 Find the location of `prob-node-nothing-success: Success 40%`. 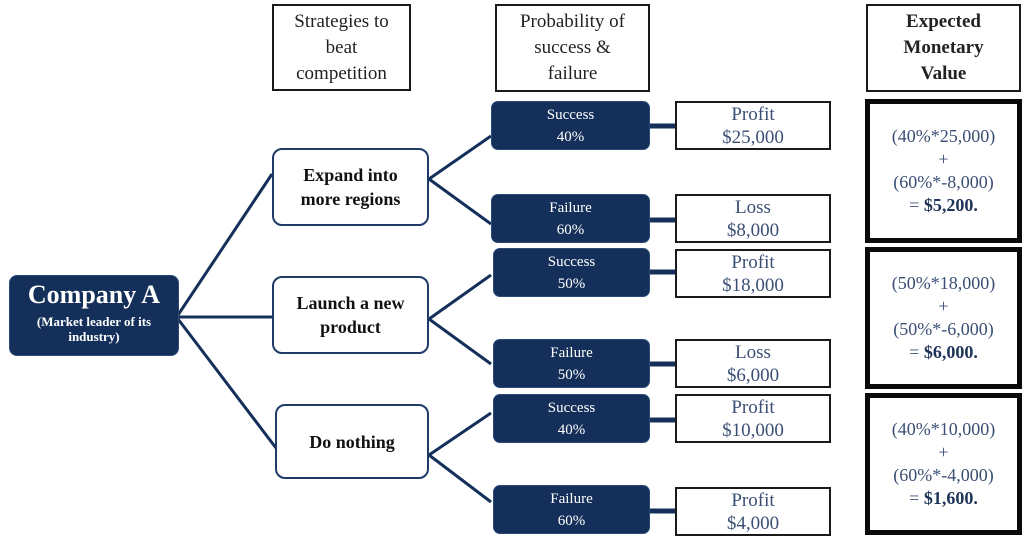

prob-node-nothing-success: Success 40% is located at coordinates (571, 418).